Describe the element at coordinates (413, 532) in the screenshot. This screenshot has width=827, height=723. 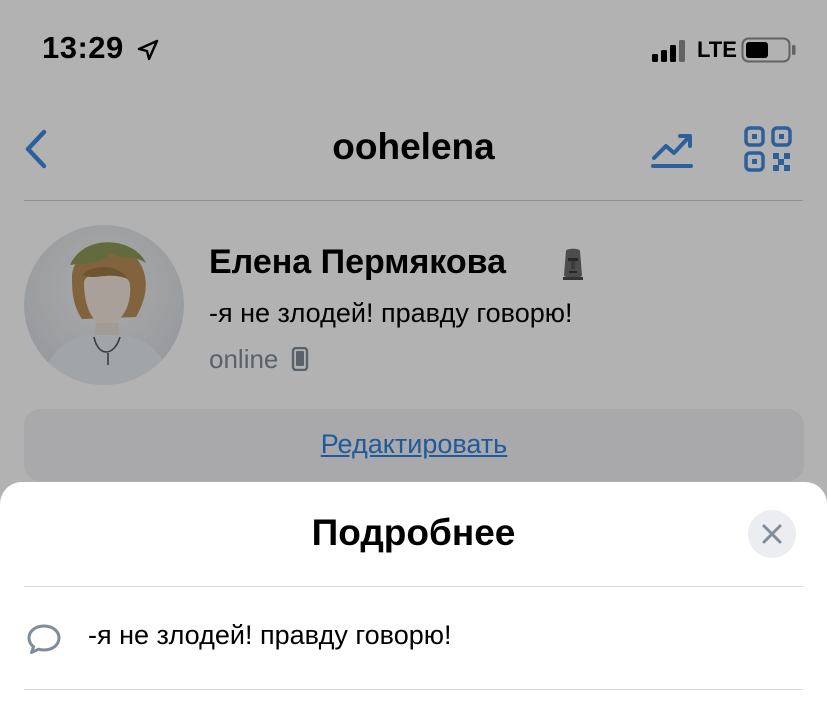
I see `sheet-title: Подробнее` at that location.